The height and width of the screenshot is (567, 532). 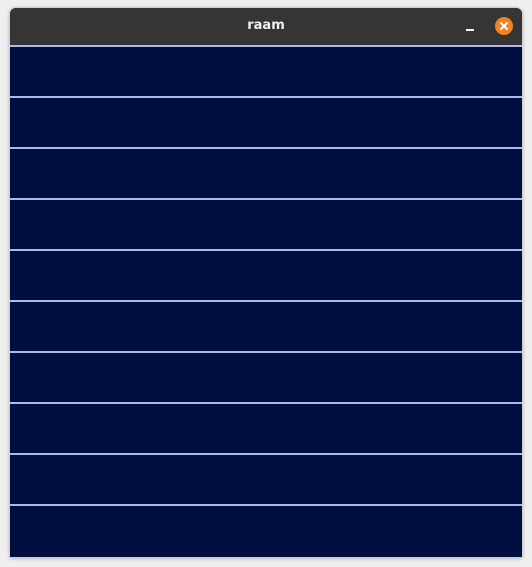 I want to click on close-icon, so click(x=504, y=26).